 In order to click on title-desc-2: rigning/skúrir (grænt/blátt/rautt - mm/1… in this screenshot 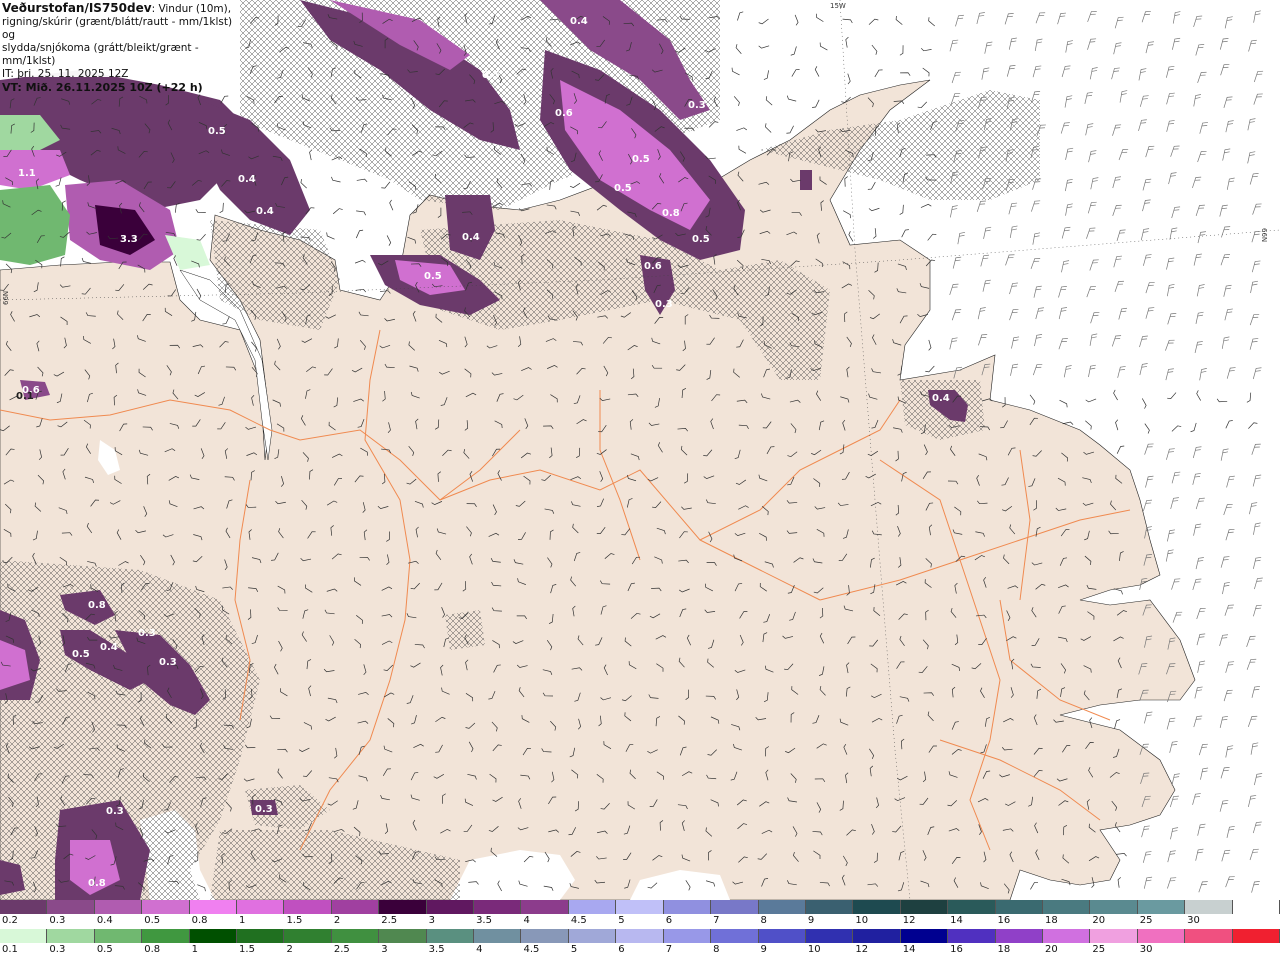, I will do `click(117, 28)`.